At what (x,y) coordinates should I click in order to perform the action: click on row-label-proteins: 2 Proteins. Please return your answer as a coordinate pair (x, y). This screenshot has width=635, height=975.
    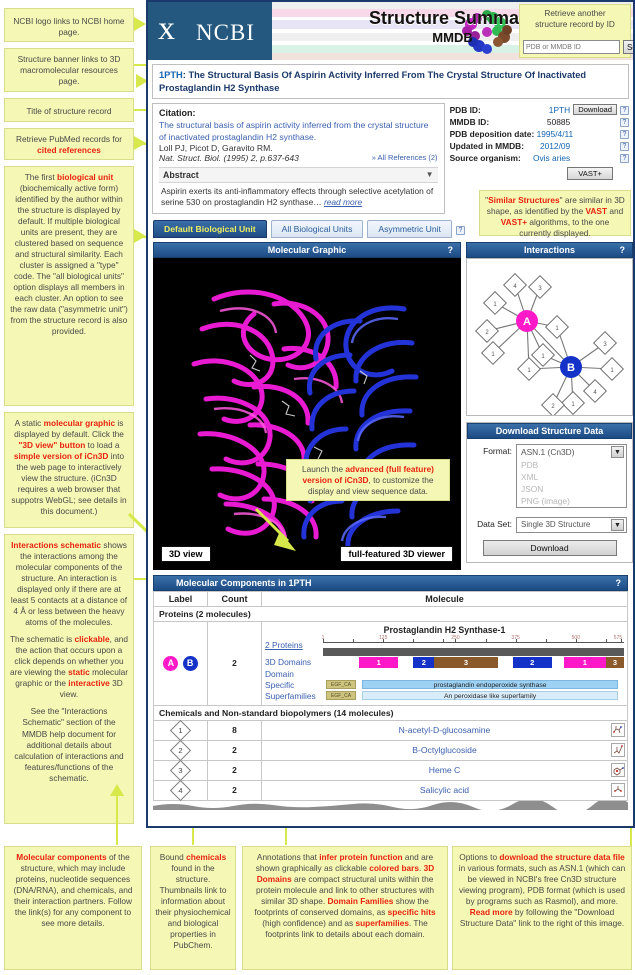
    Looking at the image, I should click on (294, 645).